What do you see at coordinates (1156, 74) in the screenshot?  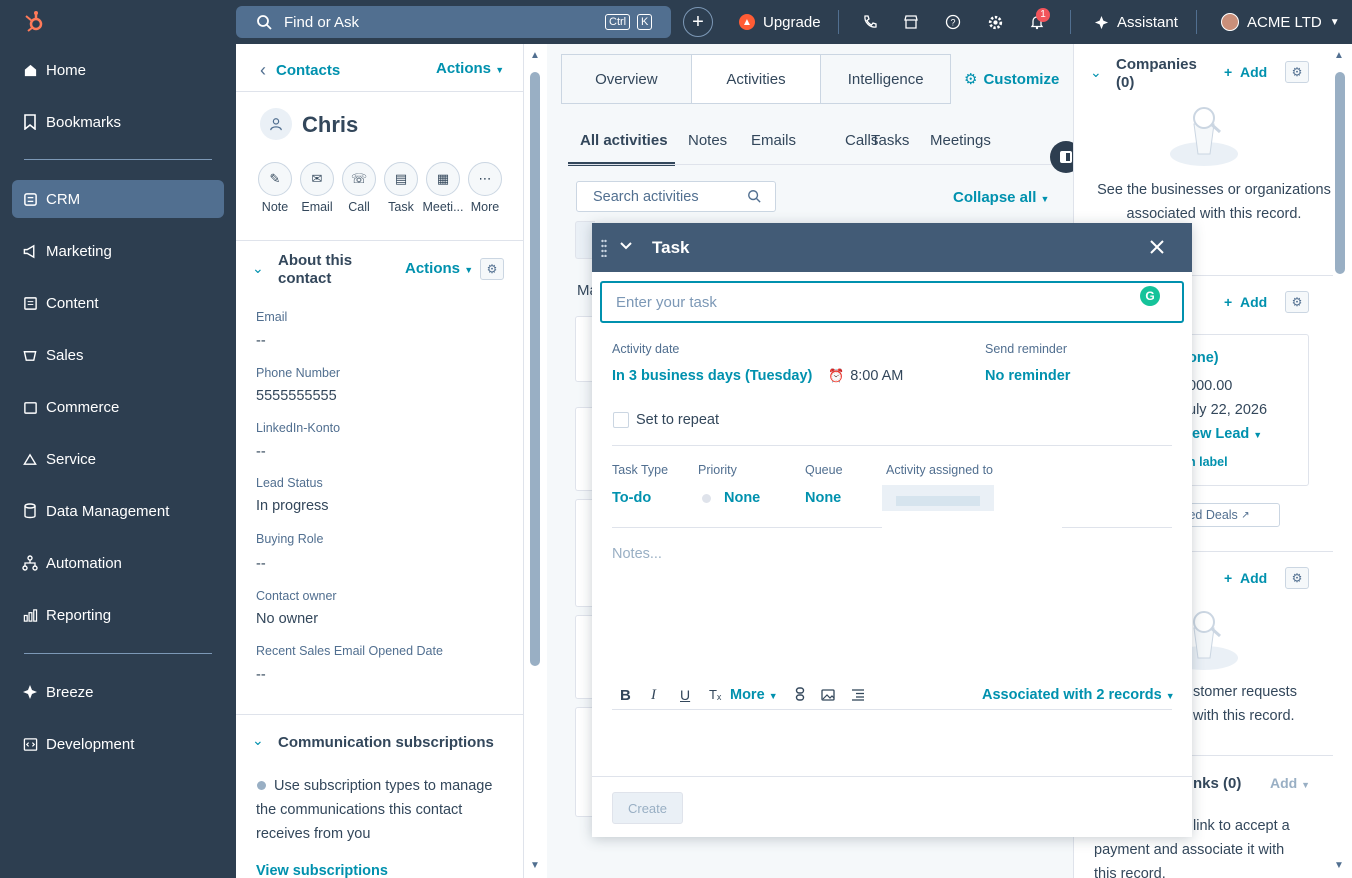 I see `companies-section-title: Companies (0)` at bounding box center [1156, 74].